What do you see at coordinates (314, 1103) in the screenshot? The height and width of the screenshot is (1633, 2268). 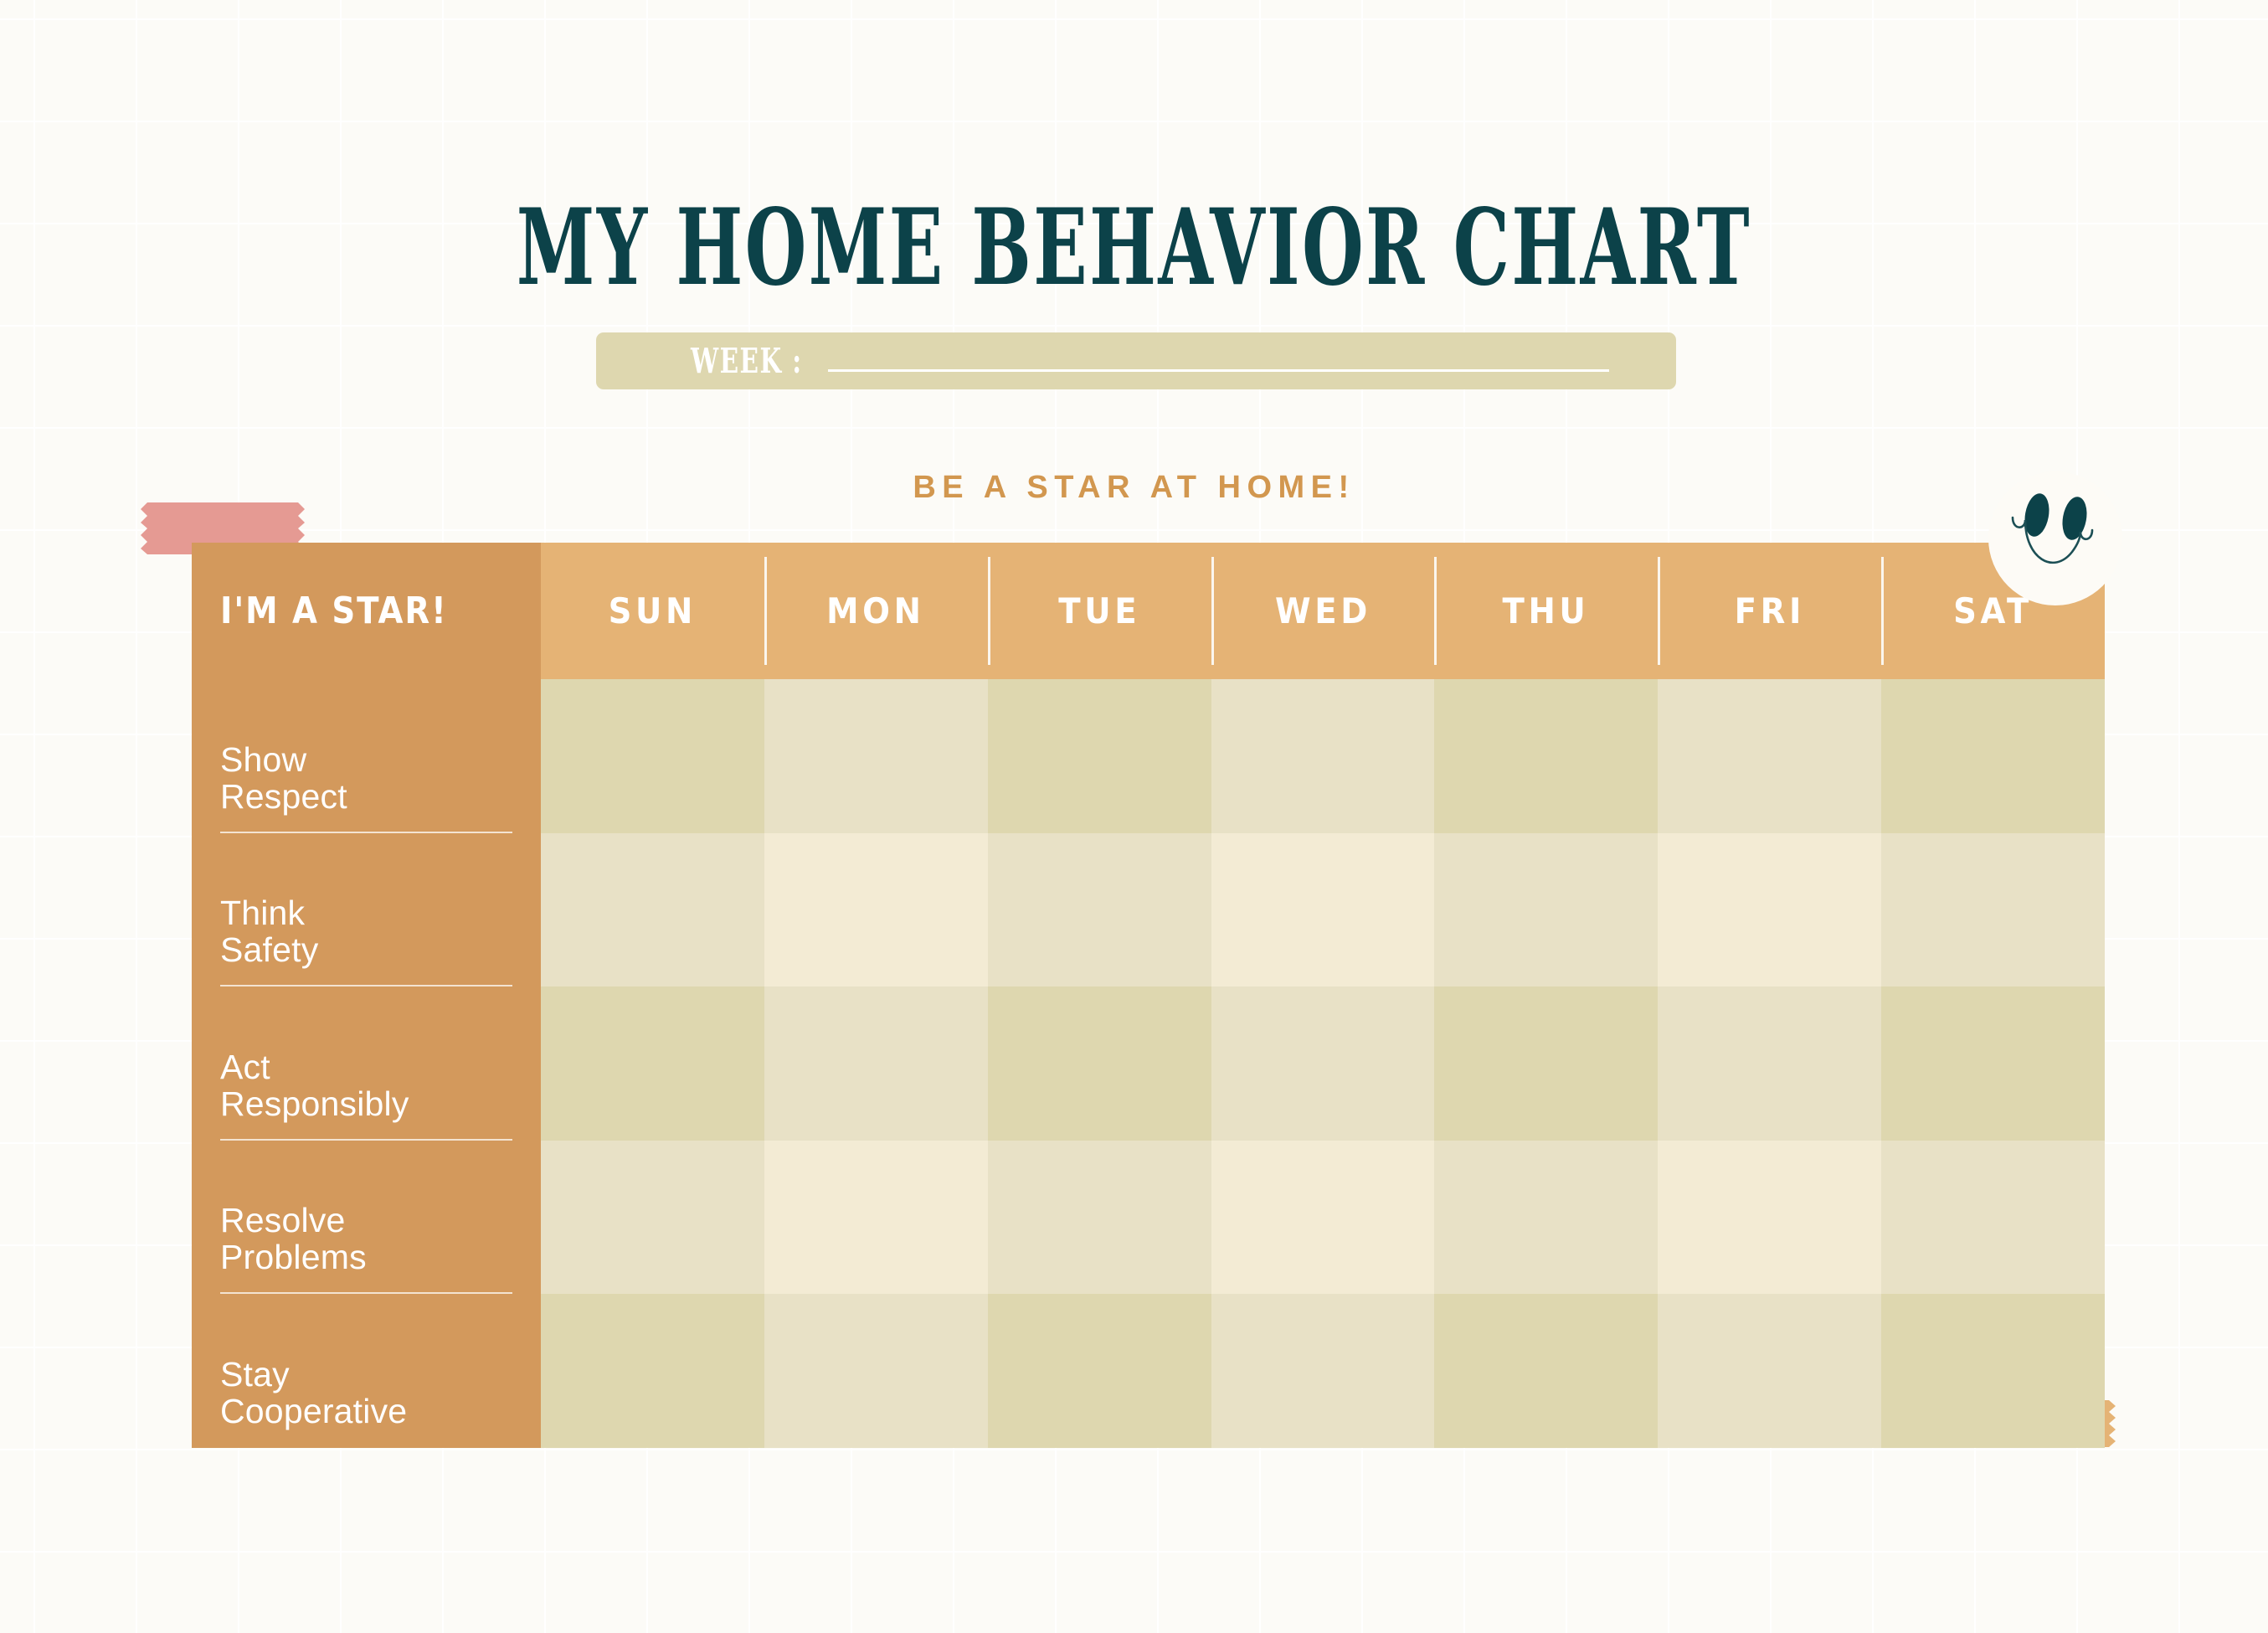 I see `behavior-label-line2: Responsibly` at bounding box center [314, 1103].